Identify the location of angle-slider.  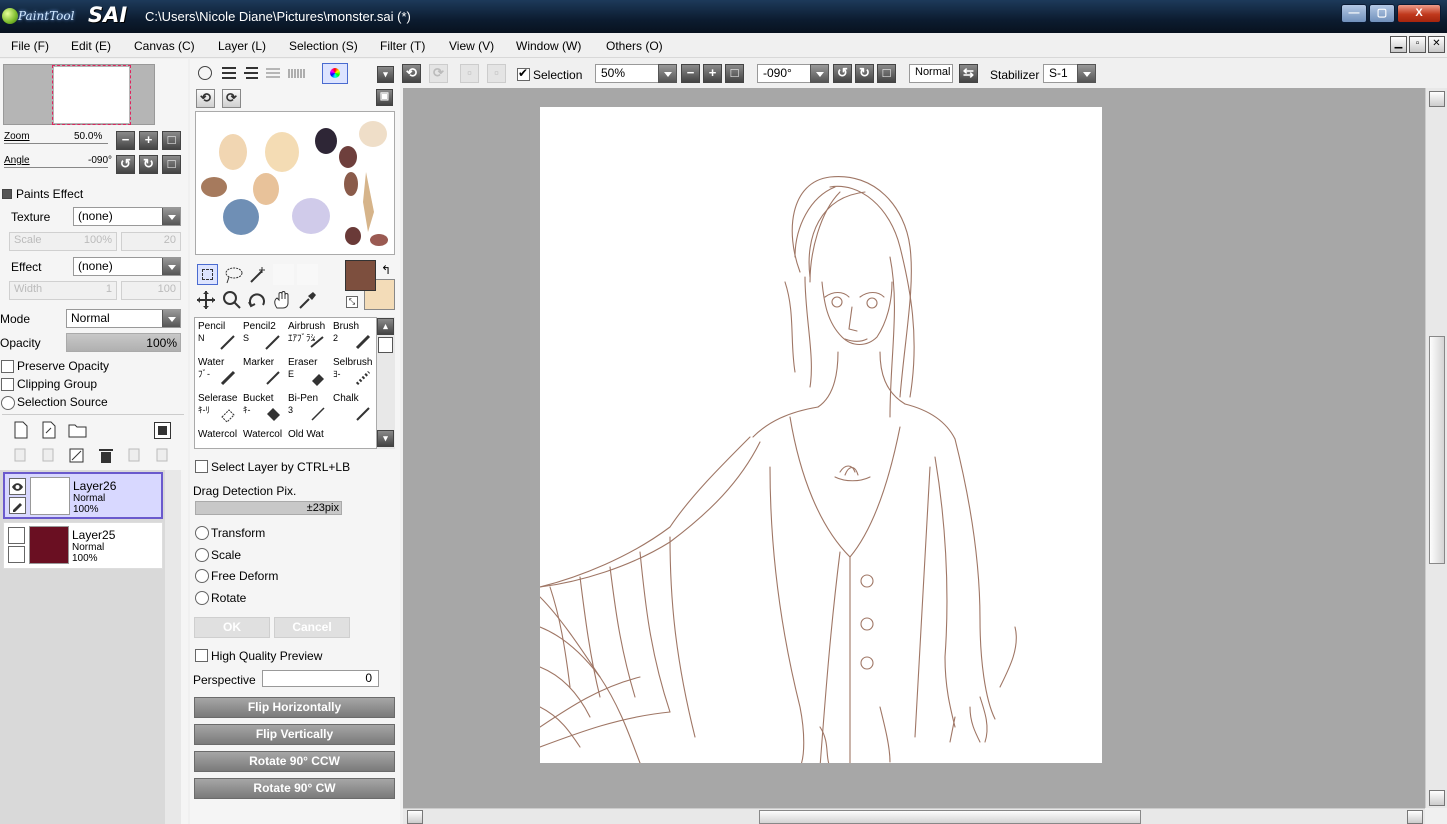
(56, 167).